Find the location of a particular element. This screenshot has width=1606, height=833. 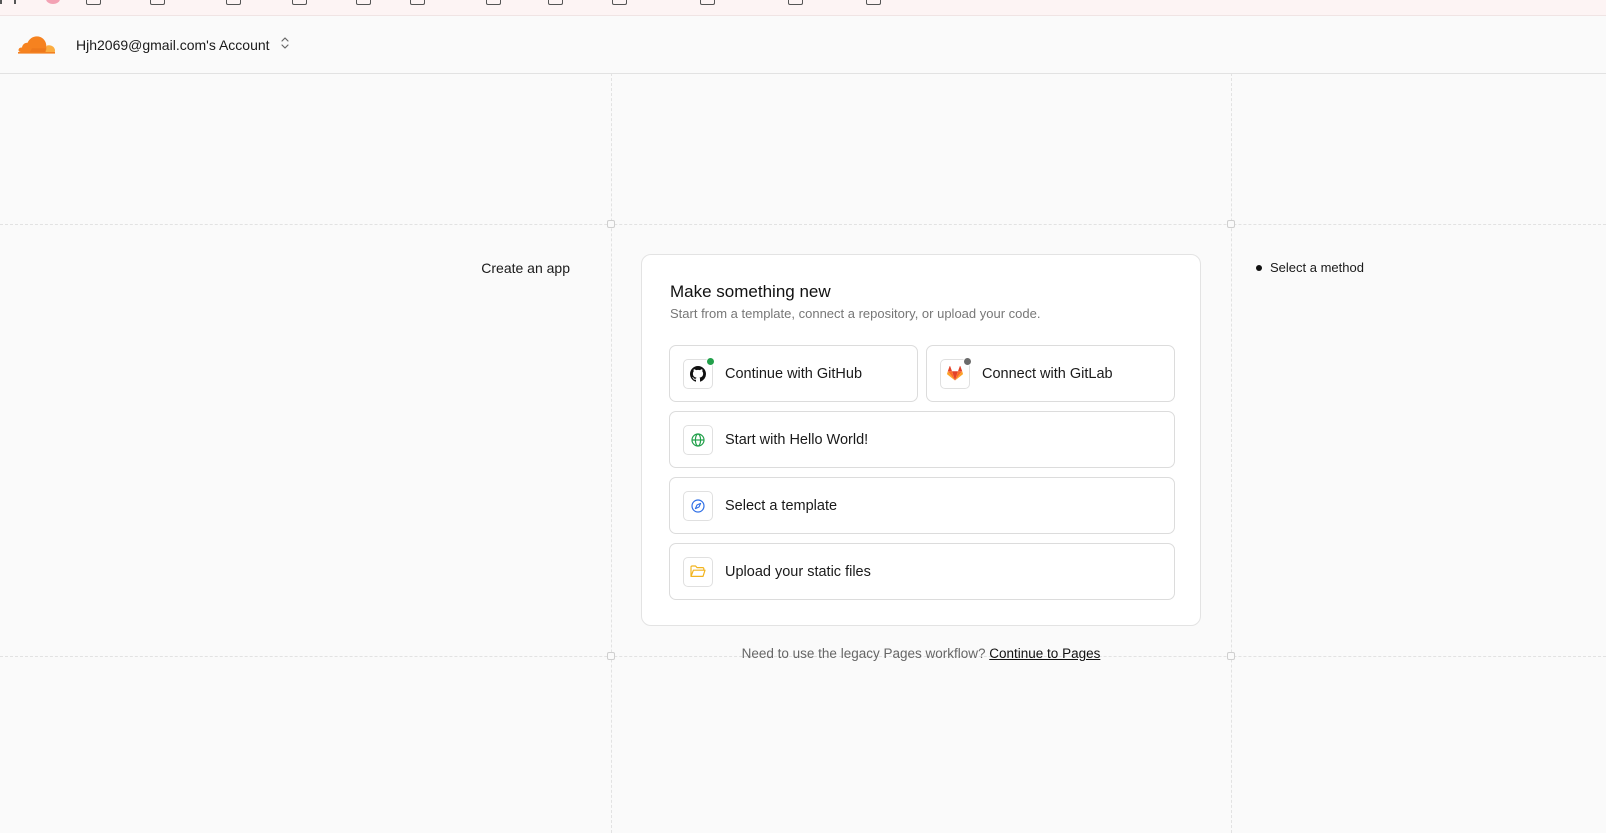

account-name: Hjh2069@gmail.com's Account is located at coordinates (173, 45).